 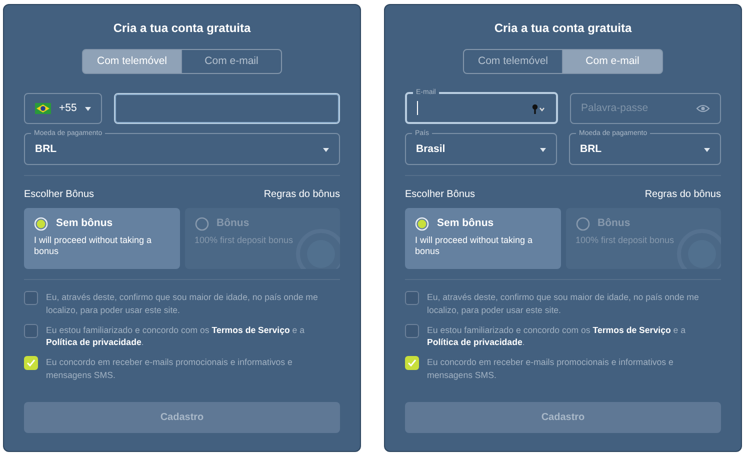 I want to click on text-cursor, so click(x=417, y=108).